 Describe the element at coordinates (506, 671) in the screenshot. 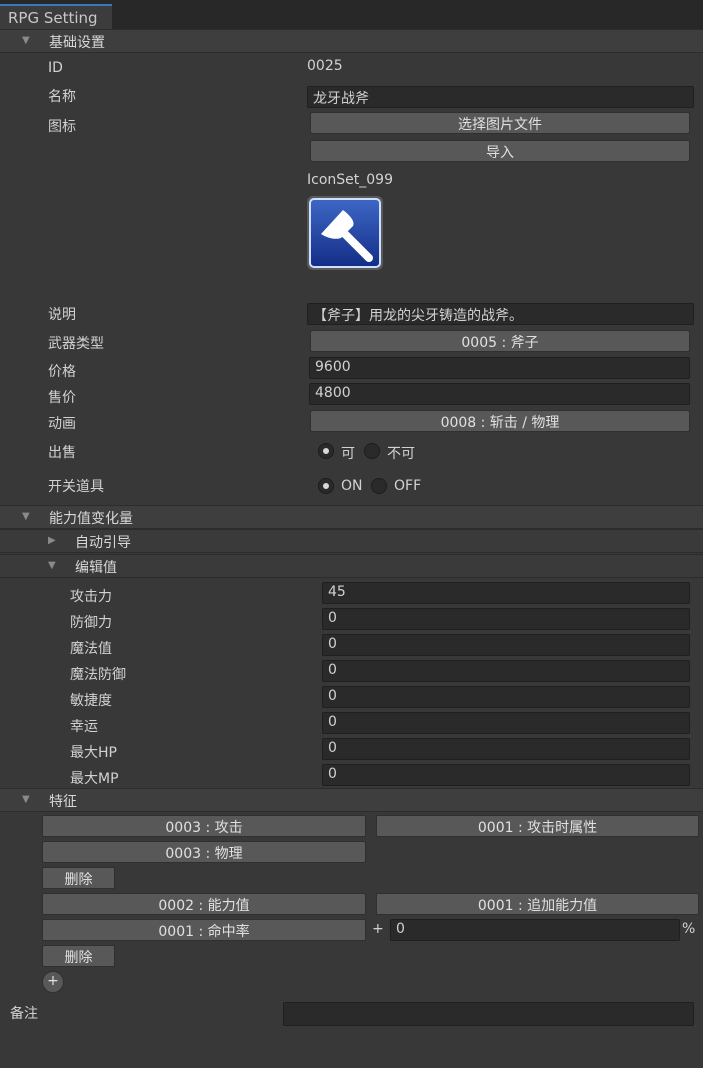

I see `param-input-magic-defense: 0` at that location.